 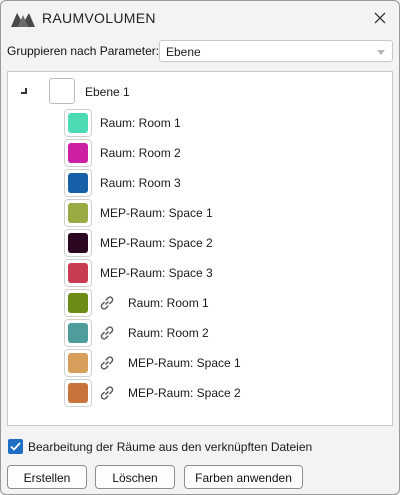 What do you see at coordinates (381, 52) in the screenshot?
I see `chevron-down-icon` at bounding box center [381, 52].